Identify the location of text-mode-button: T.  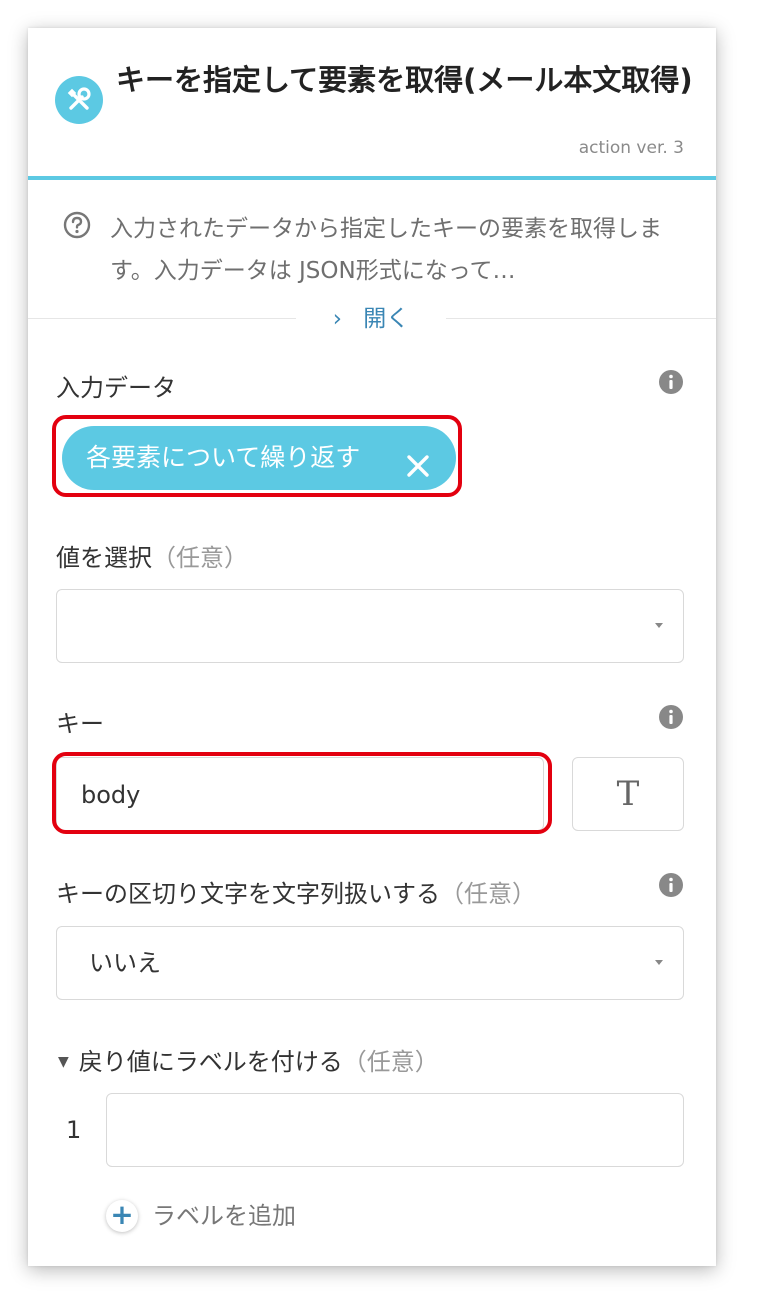
(628, 794).